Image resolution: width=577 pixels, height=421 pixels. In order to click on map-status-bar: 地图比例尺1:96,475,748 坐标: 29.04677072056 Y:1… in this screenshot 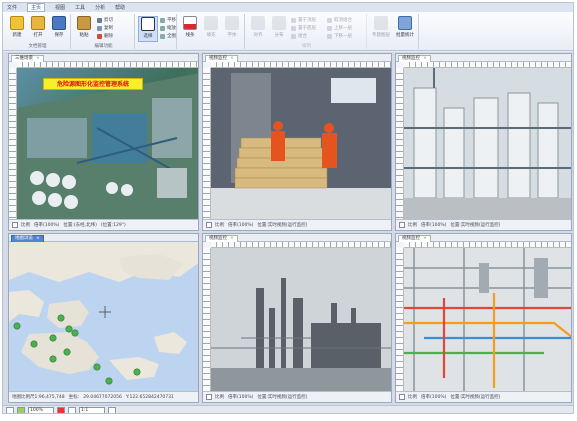, I will do `click(103, 396)`.